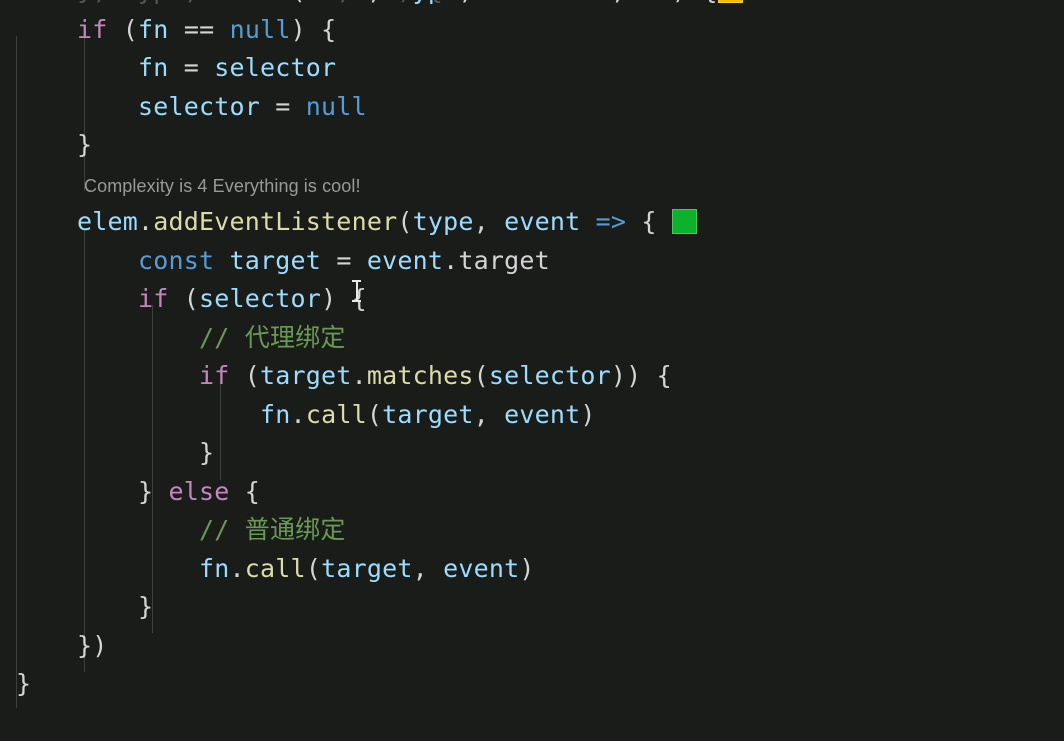 The height and width of the screenshot is (741, 1064). I want to click on code-line-4: selector = null, so click(532, 107).